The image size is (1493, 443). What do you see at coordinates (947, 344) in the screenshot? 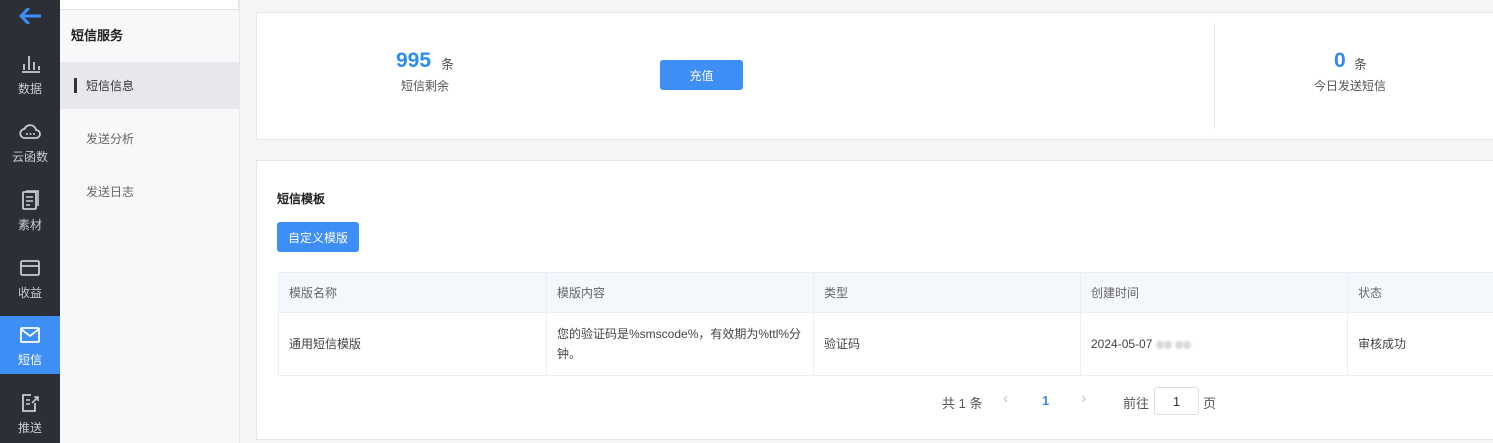
I see `cell-template-type: 验证码` at bounding box center [947, 344].